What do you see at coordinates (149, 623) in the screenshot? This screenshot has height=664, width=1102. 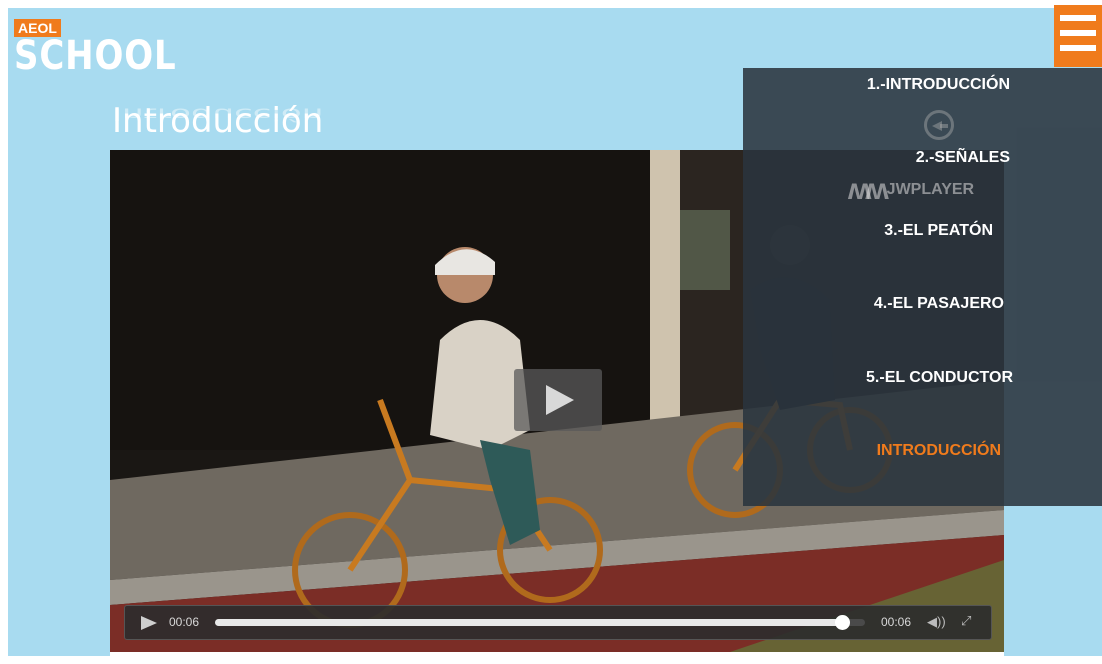 I see `play-icon` at bounding box center [149, 623].